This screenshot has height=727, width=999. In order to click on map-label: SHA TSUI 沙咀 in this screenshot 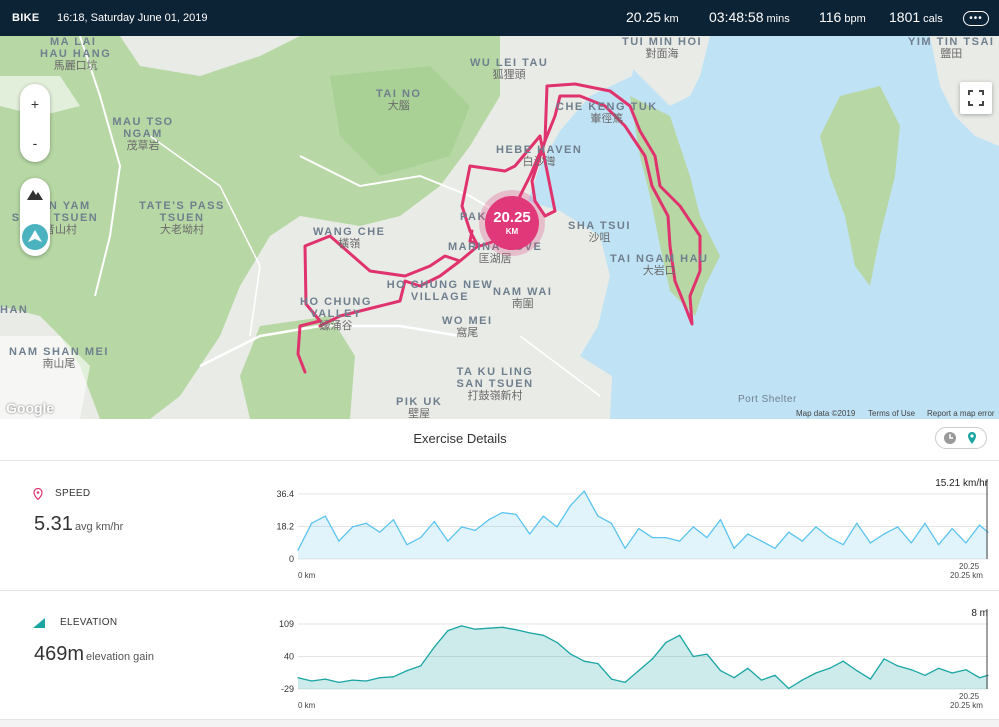, I will do `click(599, 232)`.